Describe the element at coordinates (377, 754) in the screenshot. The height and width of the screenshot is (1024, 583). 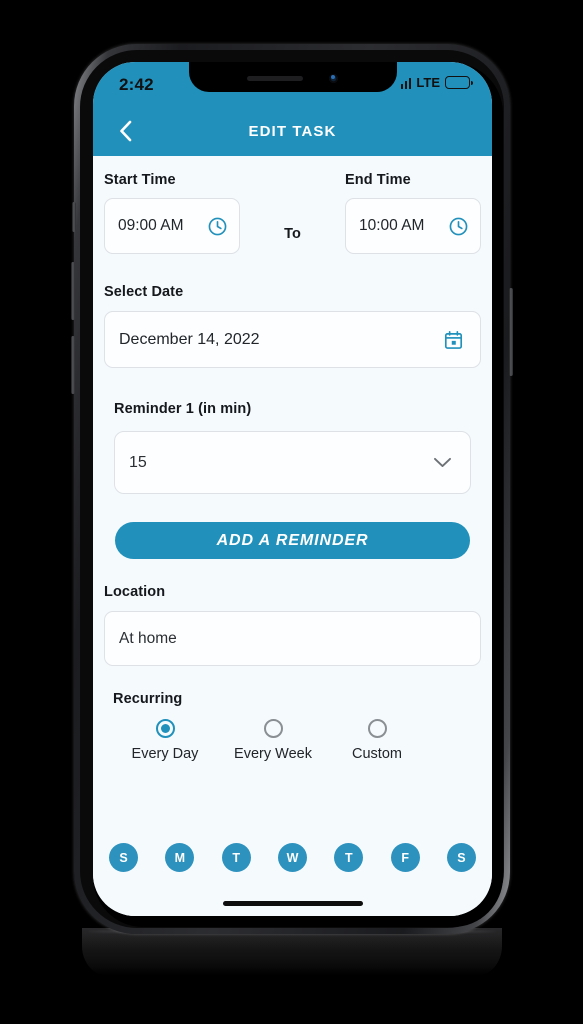
I see `recurring-option-label: Custom` at that location.